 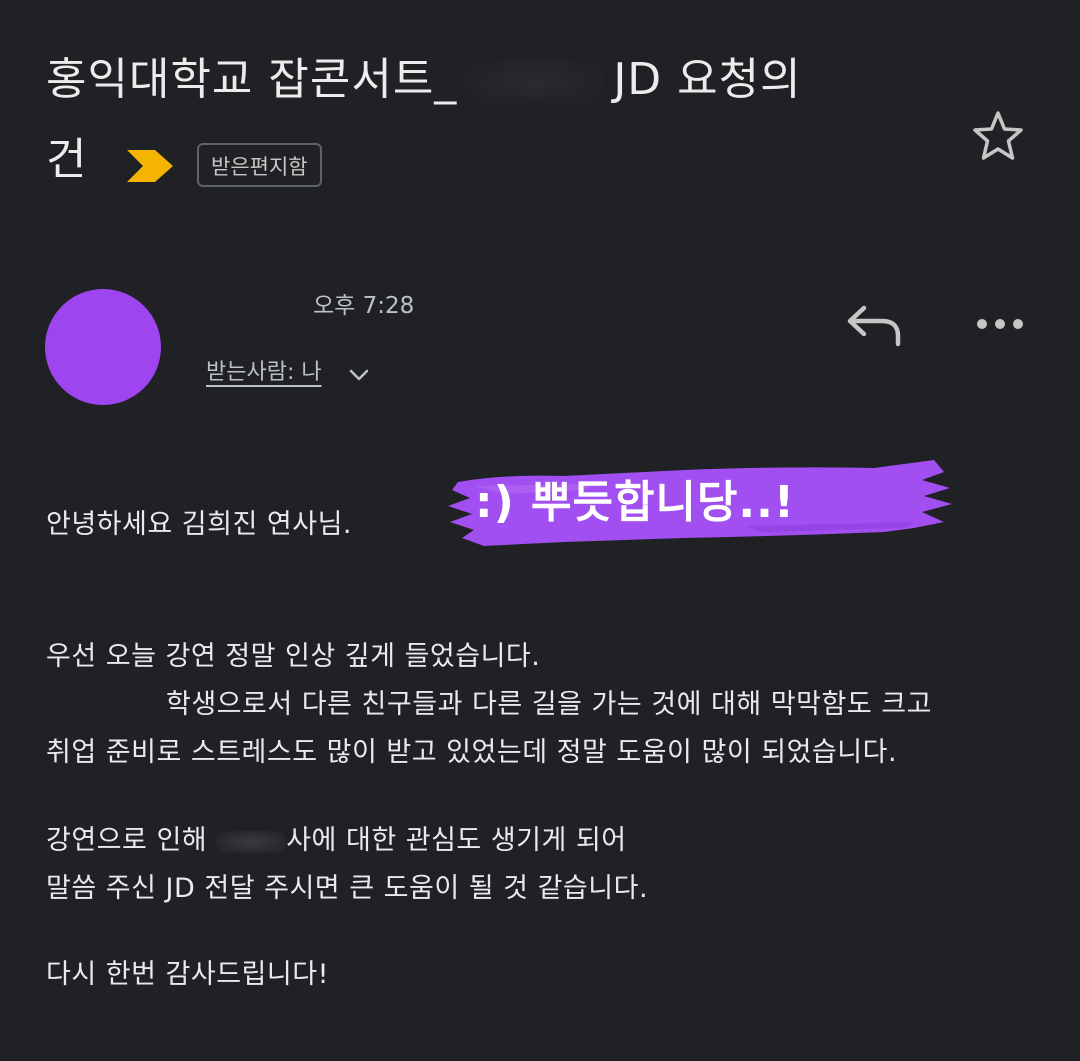 What do you see at coordinates (496, 120) in the screenshot?
I see `email-subject: 홍익대학교 잡콘서트_ JD 요청의 건` at bounding box center [496, 120].